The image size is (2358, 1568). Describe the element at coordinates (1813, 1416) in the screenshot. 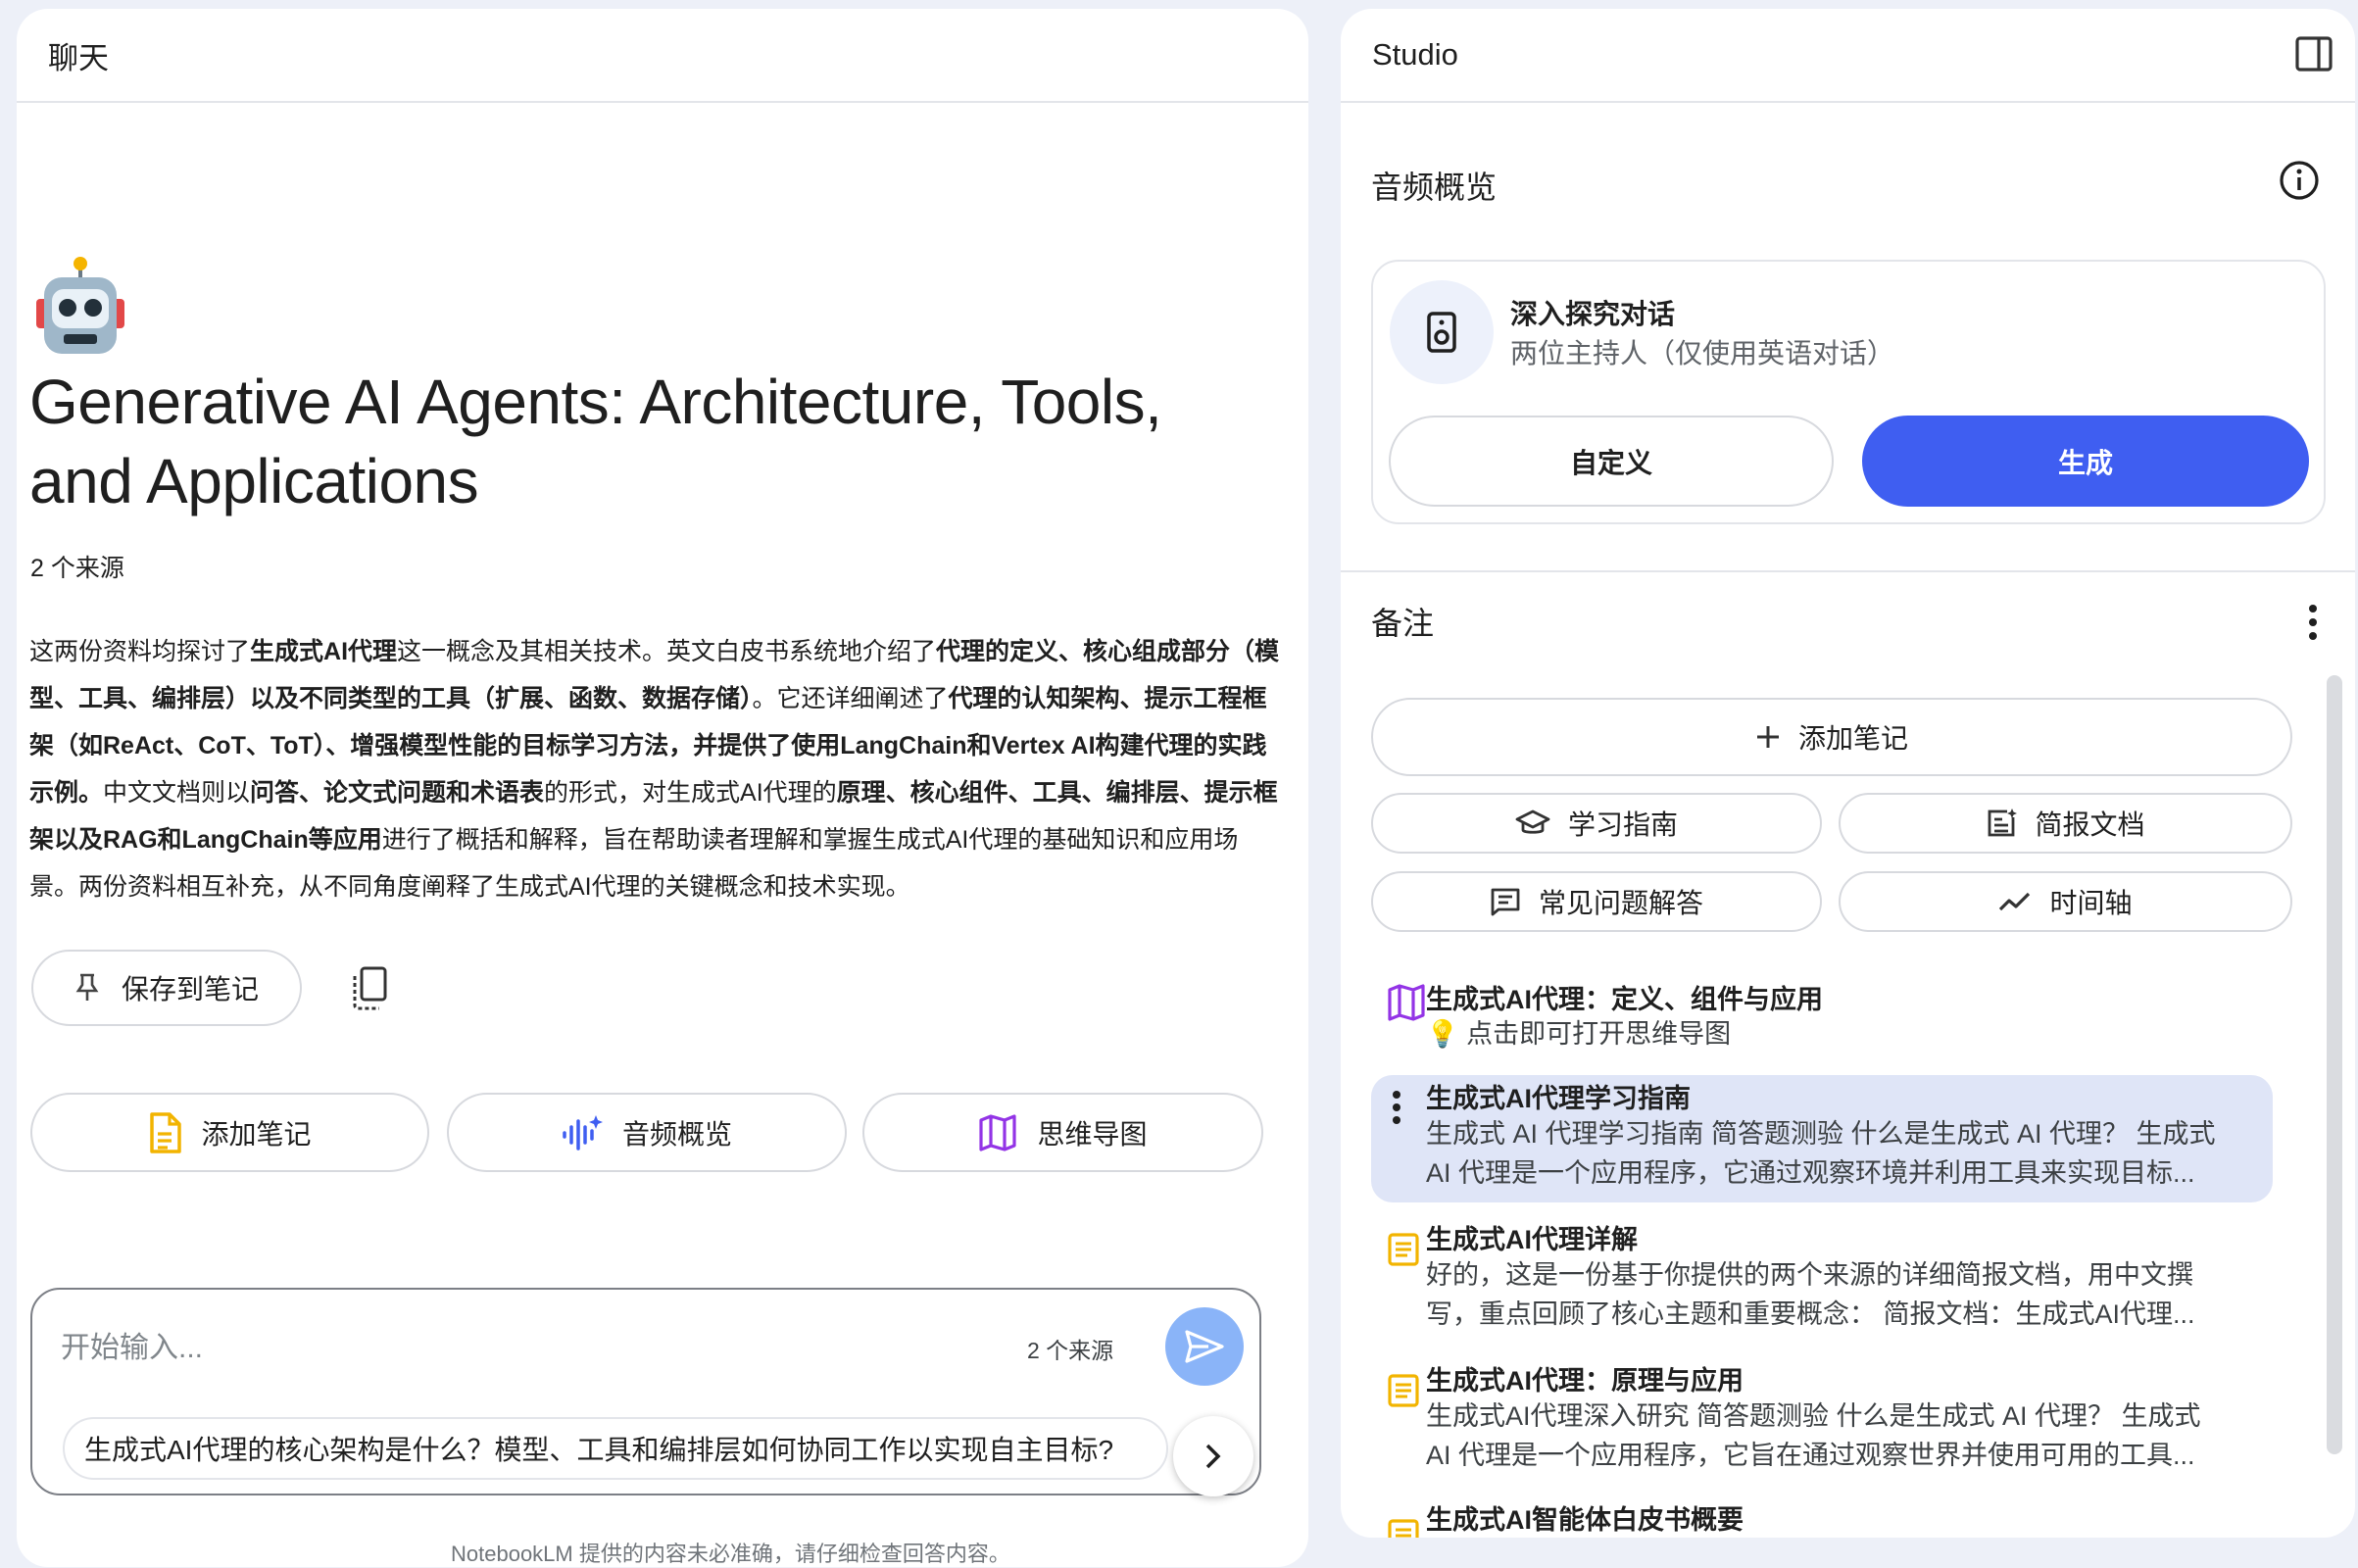

I see `note-preview-line1: 生成式AI代理深入研究 简答题测验 什么是生成式 AI 代理？ 生成式` at that location.